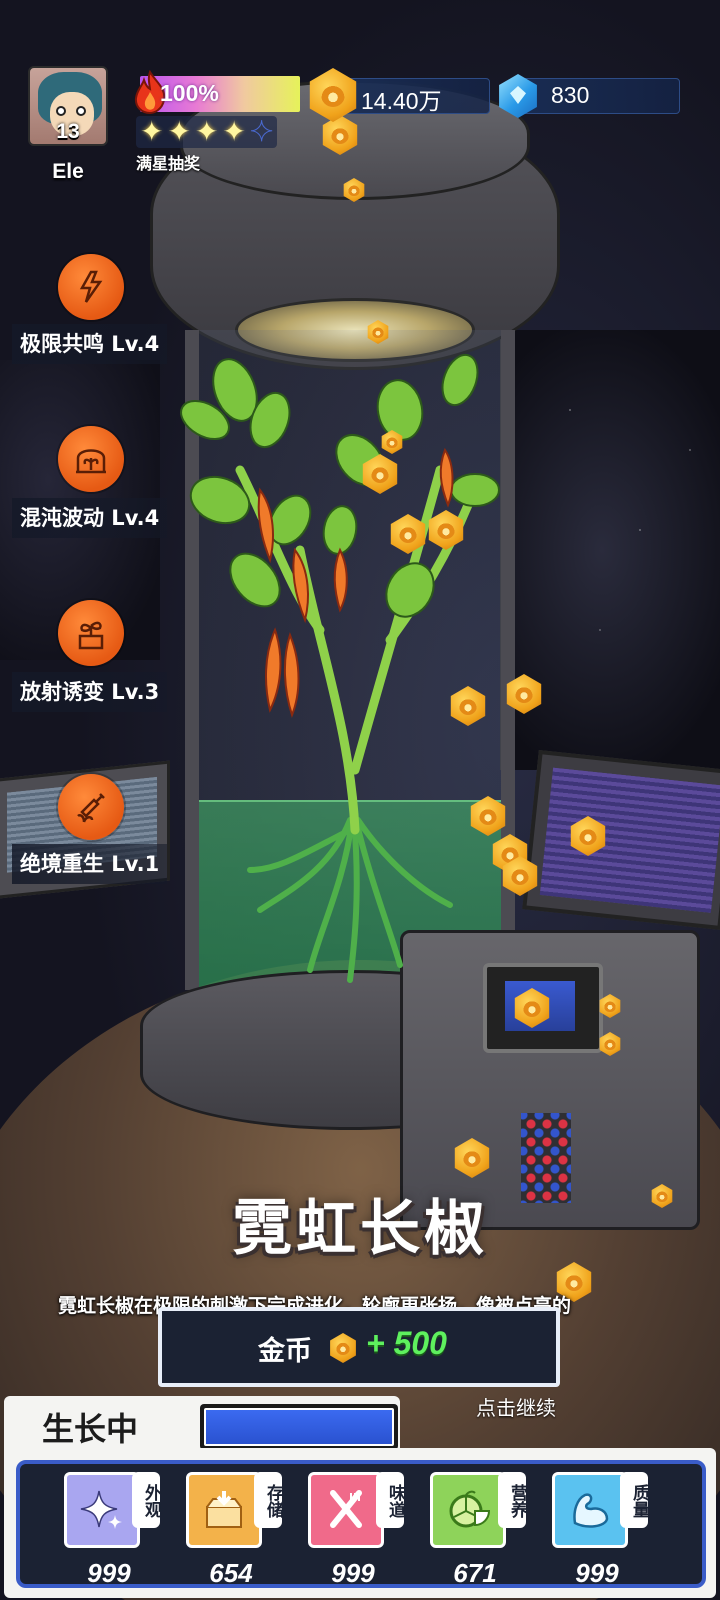 The width and height of the screenshot is (720, 1600). I want to click on fork-knife-icon, so click(346, 1510).